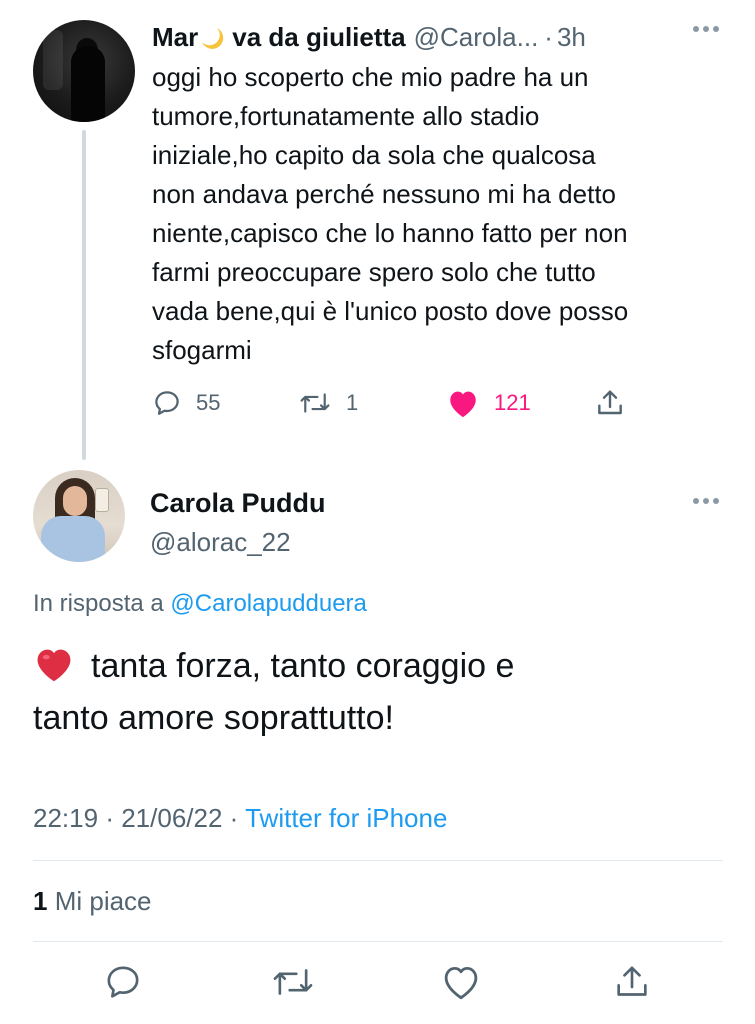 The image size is (755, 1024). I want to click on reply-context: In risposta a @Carolapudduera, so click(200, 604).